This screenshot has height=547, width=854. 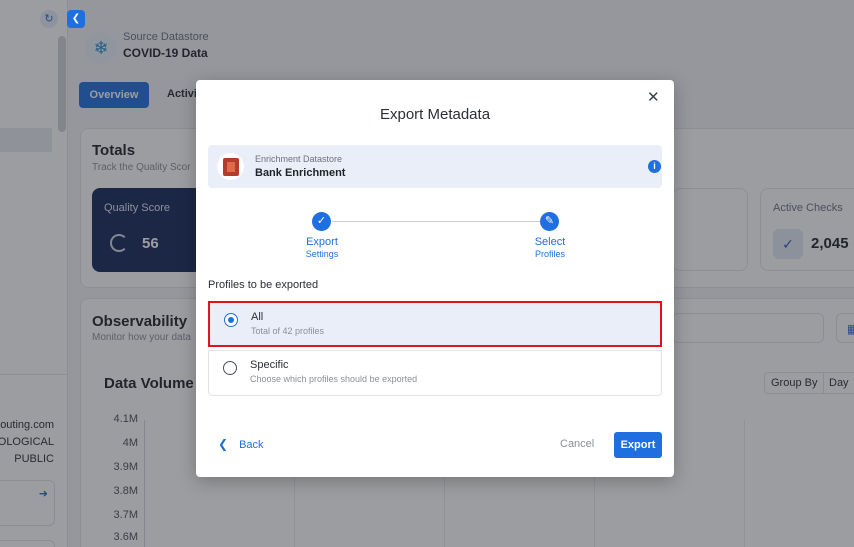 What do you see at coordinates (322, 242) in the screenshot?
I see `step-label: Export` at bounding box center [322, 242].